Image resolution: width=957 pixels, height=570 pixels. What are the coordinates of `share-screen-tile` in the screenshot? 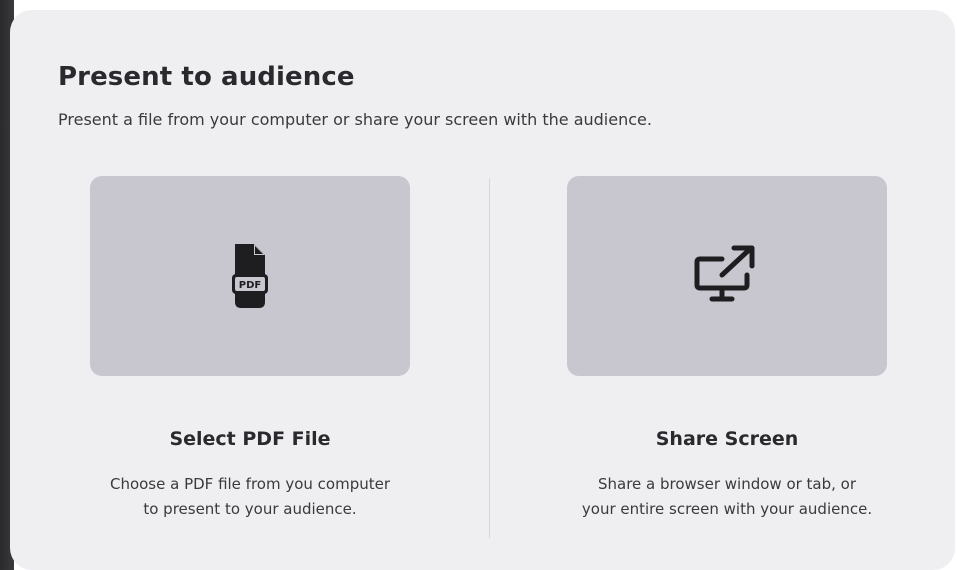 It's located at (727, 276).